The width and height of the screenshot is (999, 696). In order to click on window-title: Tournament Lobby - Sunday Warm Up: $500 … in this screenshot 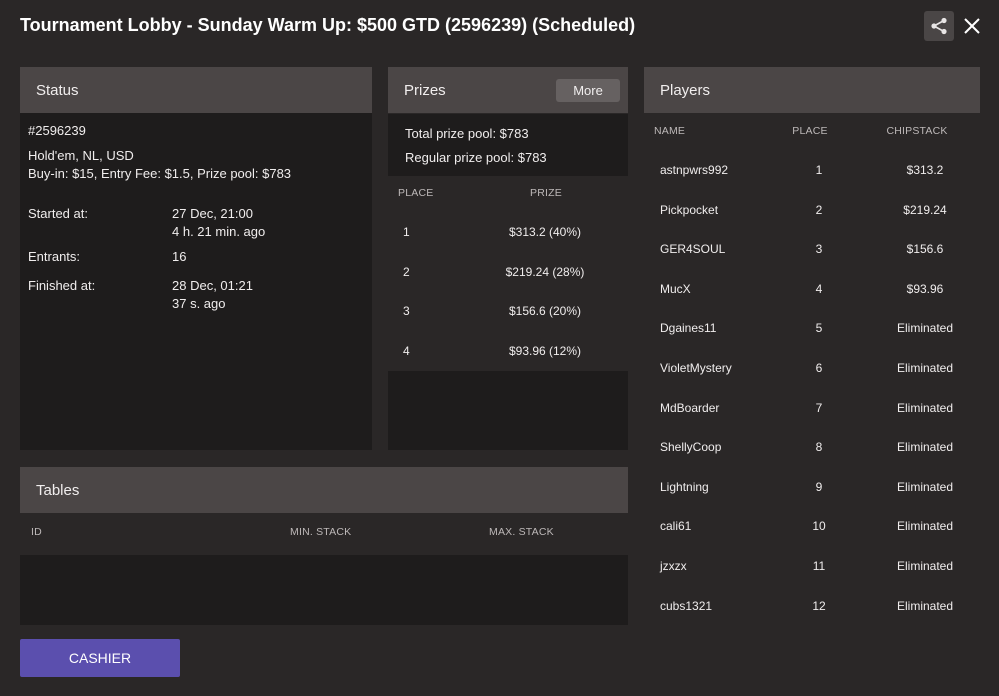, I will do `click(328, 25)`.